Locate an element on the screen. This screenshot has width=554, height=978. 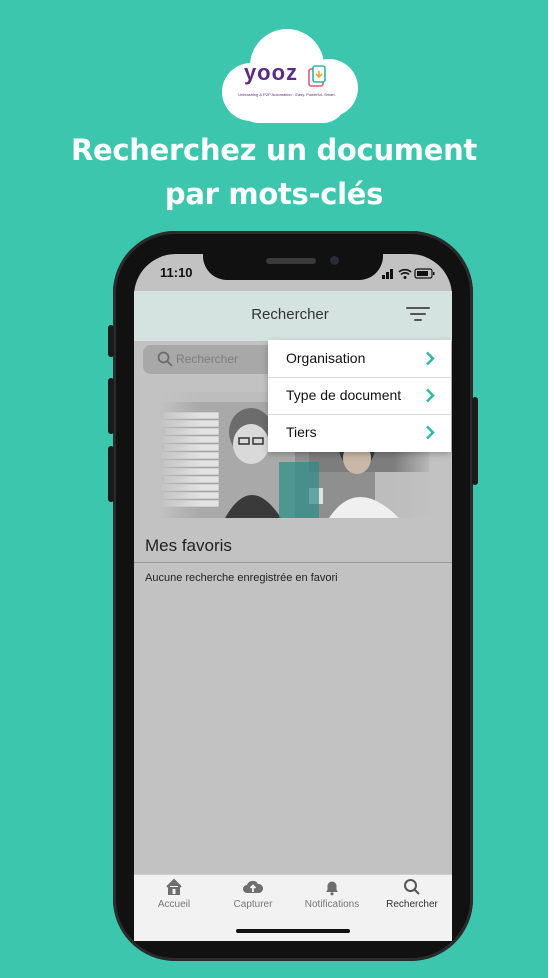
volume-down-button is located at coordinates (111, 474).